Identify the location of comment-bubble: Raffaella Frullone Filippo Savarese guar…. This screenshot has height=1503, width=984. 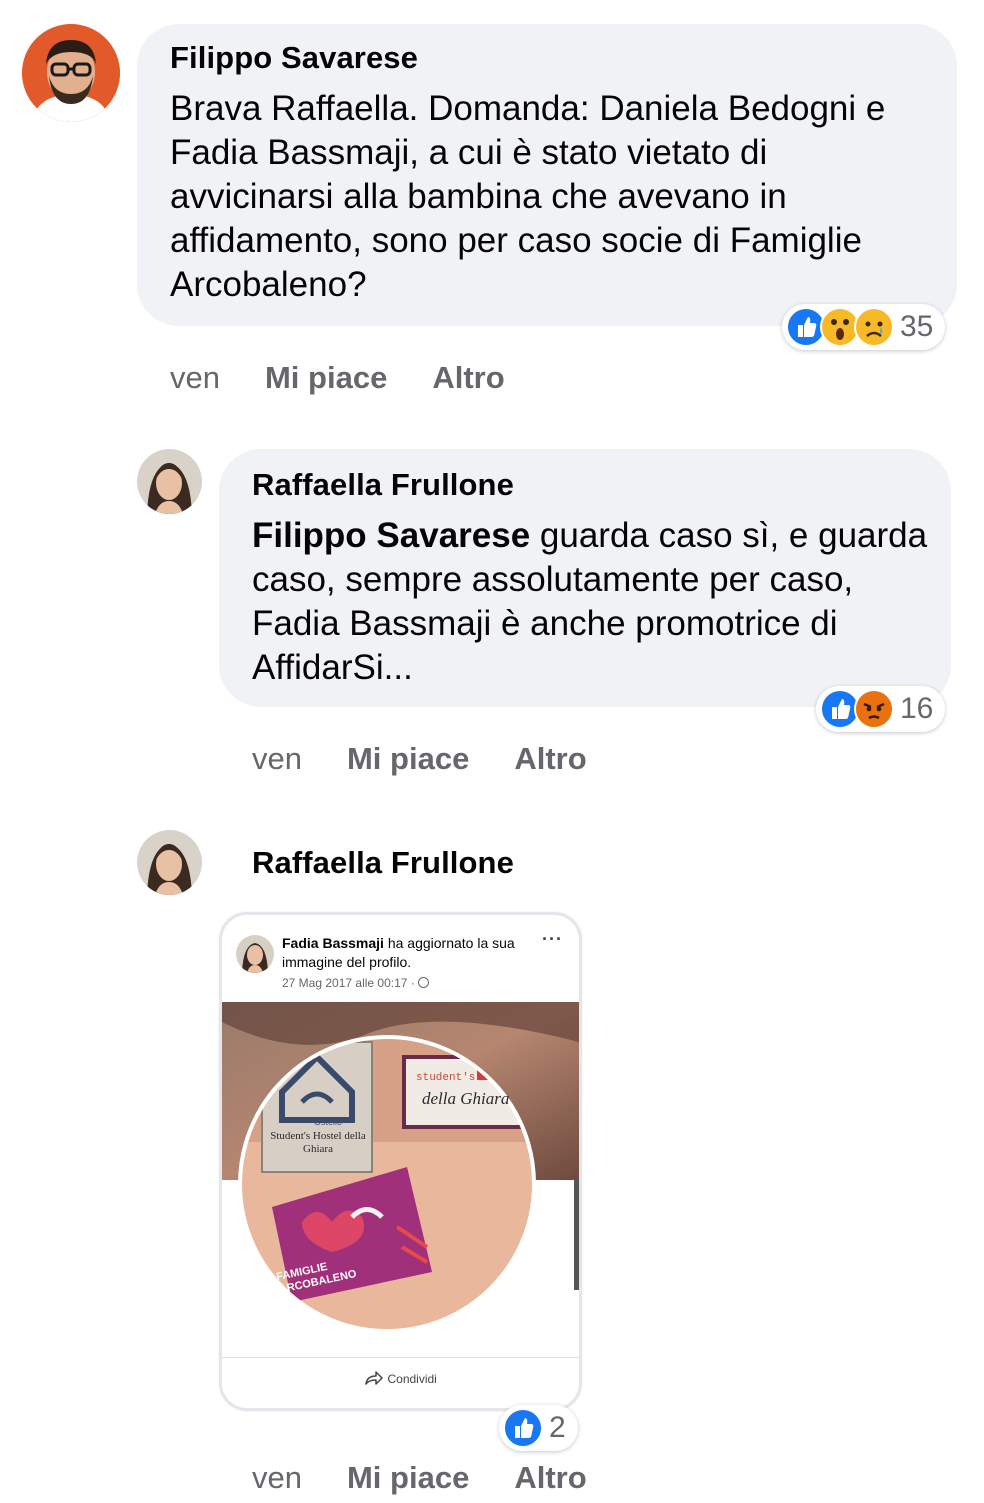
(585, 578).